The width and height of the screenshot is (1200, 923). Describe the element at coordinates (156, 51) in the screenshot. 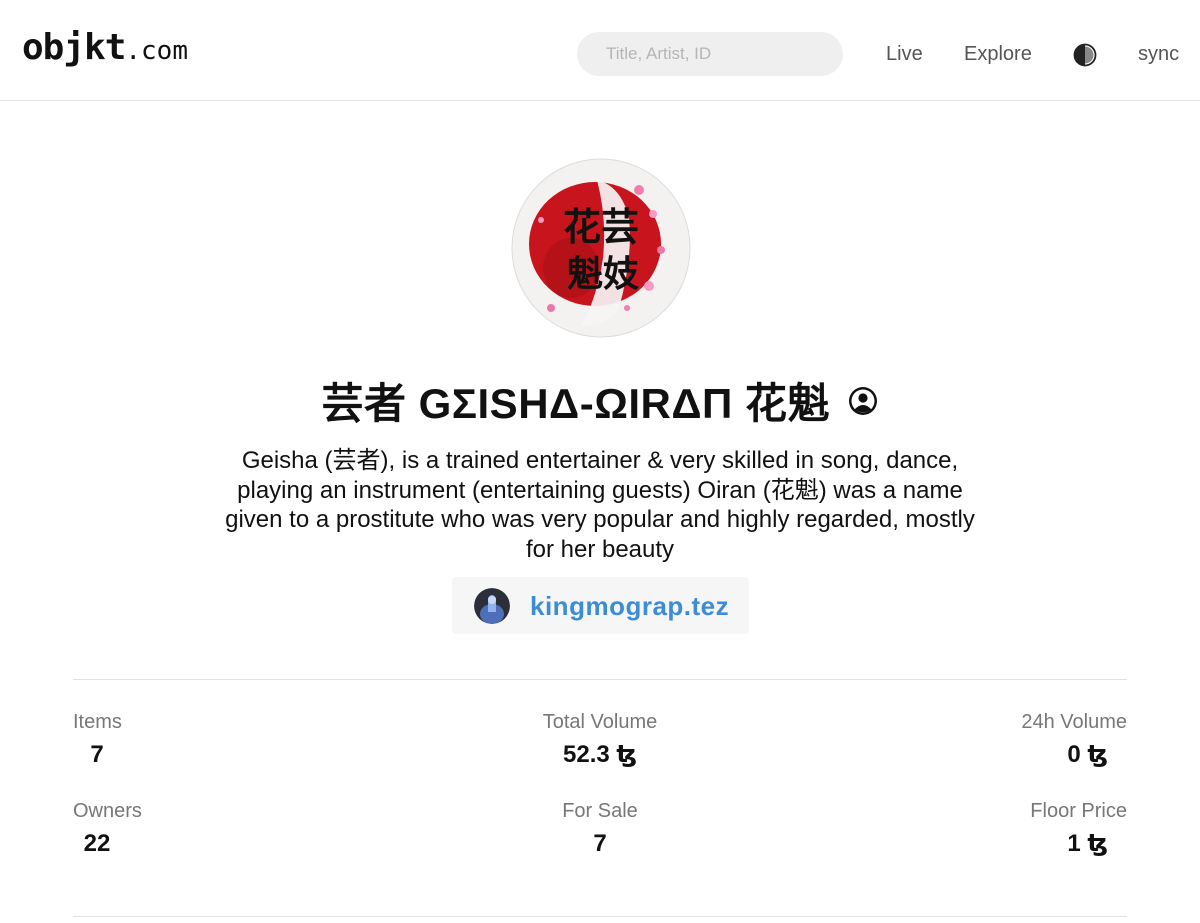

I see `logo-tld: .com` at that location.